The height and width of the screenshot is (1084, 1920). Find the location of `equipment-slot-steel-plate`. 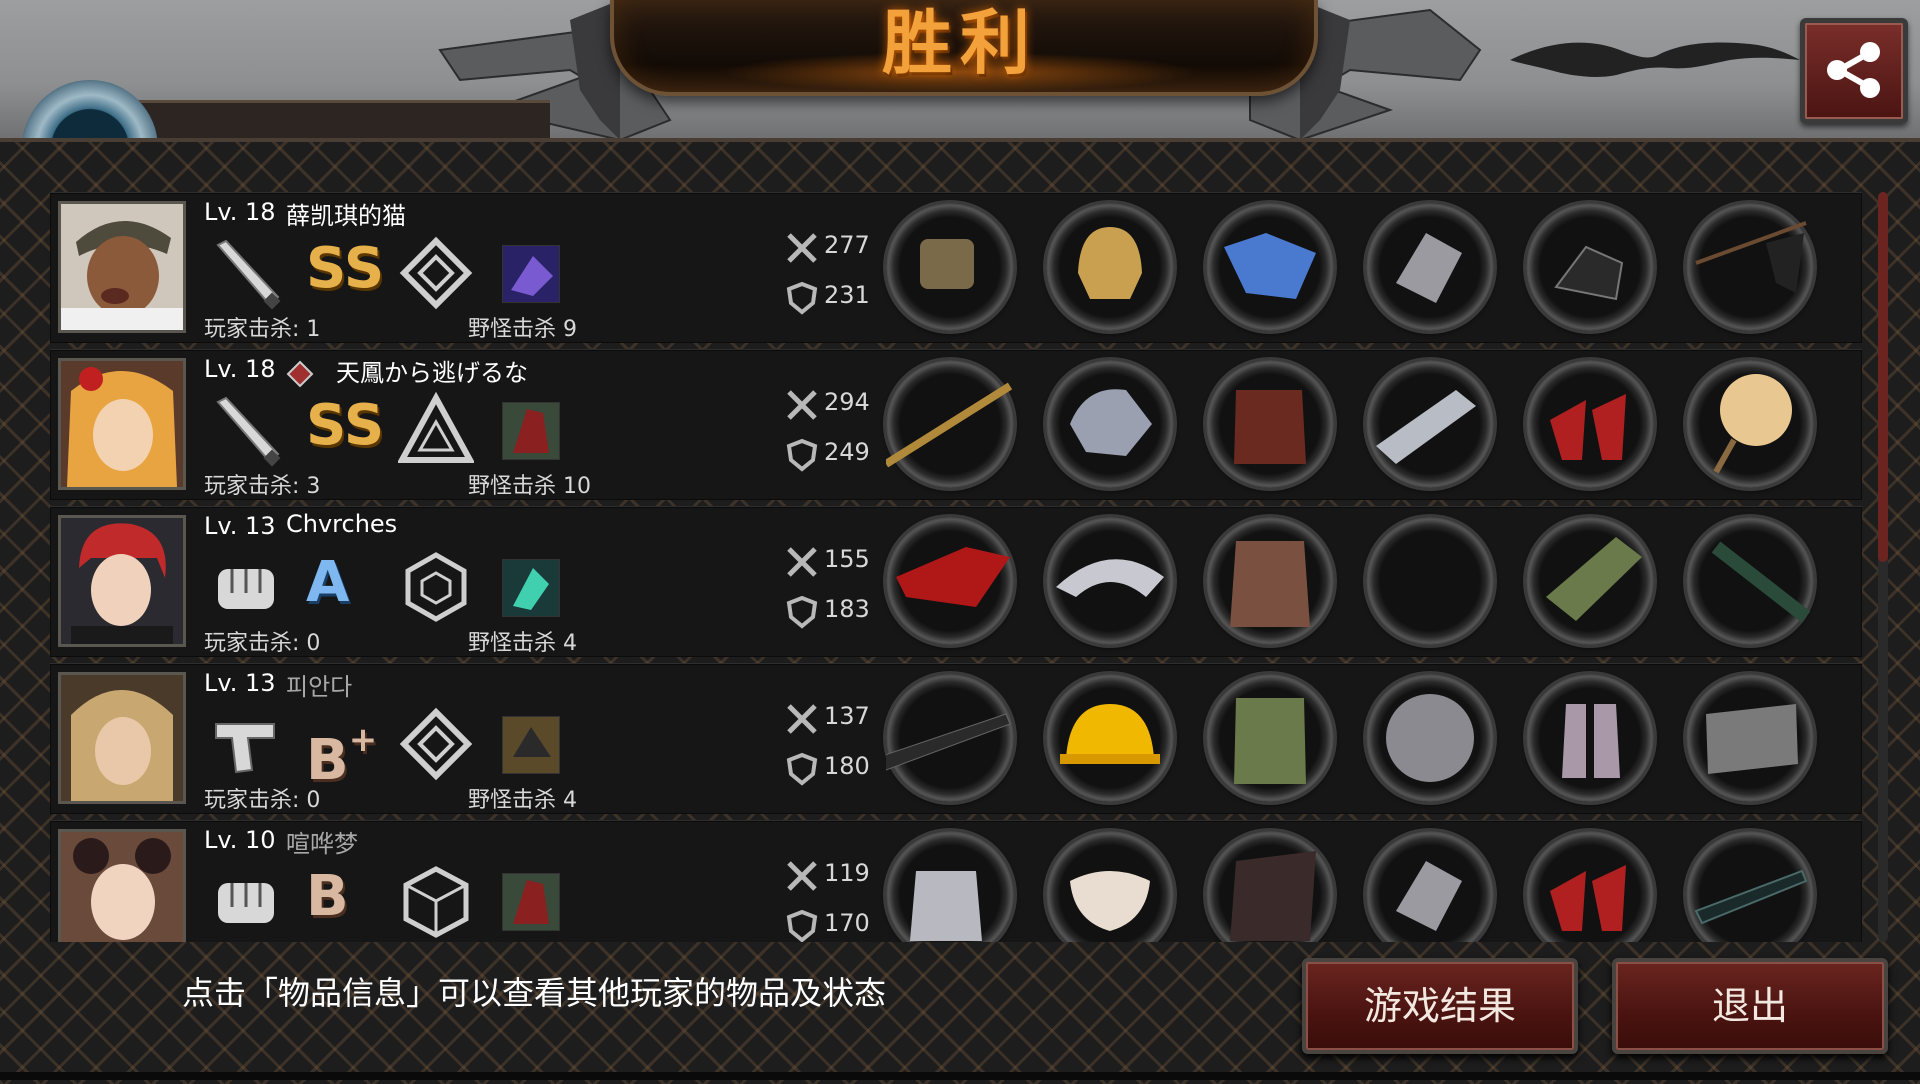

equipment-slot-steel-plate is located at coordinates (1430, 738).